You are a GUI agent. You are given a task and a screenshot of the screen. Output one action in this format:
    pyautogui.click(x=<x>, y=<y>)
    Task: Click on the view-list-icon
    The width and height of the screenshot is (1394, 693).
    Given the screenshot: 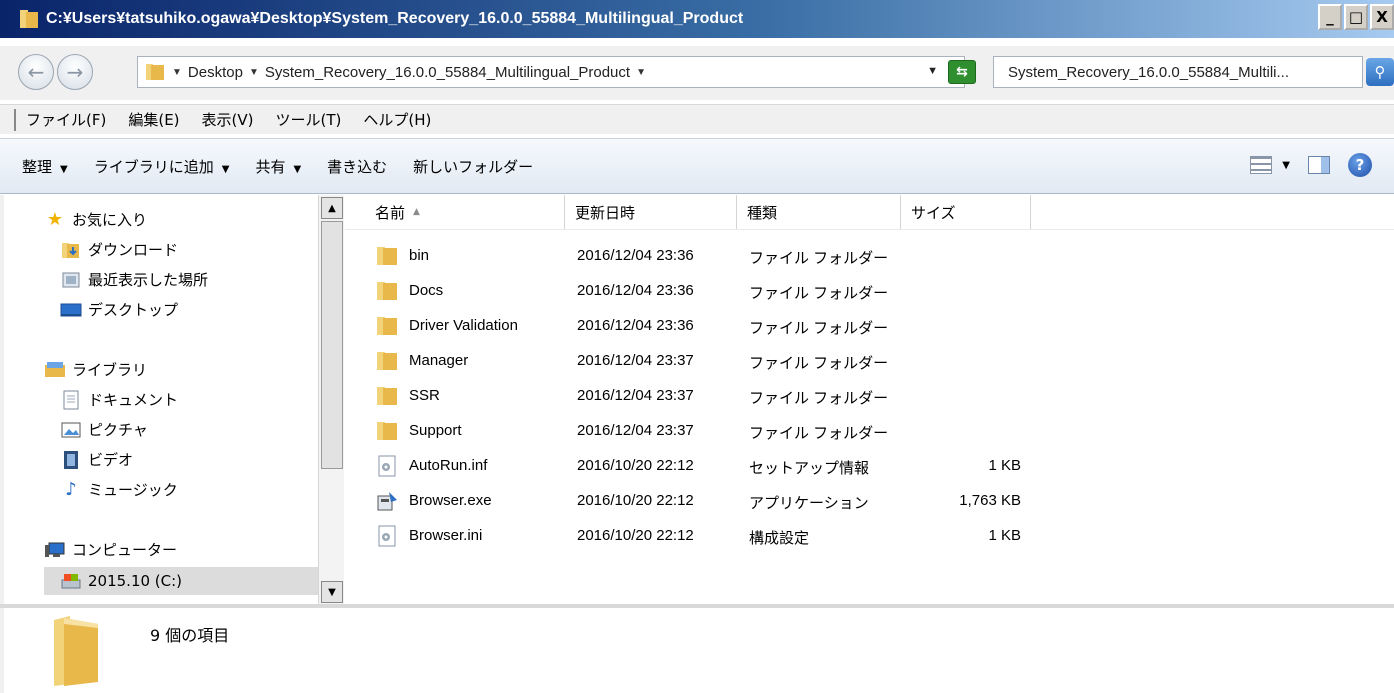 What is the action you would take?
    pyautogui.click(x=1261, y=165)
    